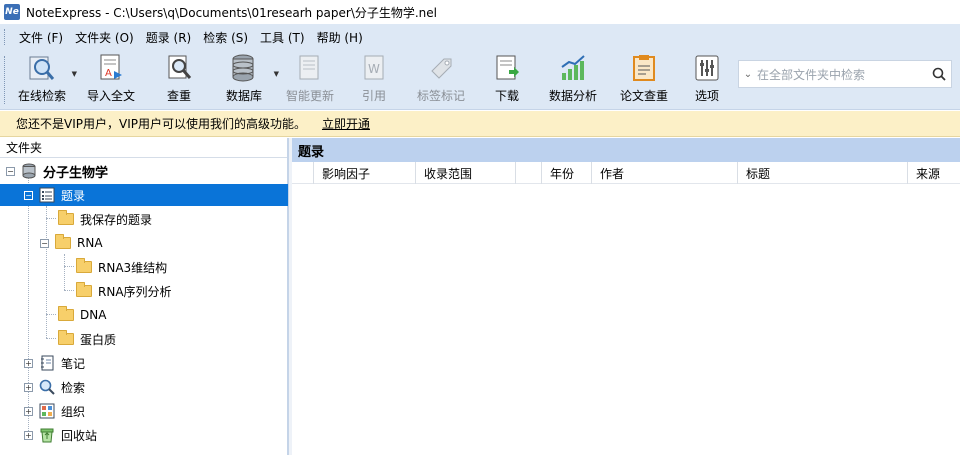 The image size is (960, 455). Describe the element at coordinates (707, 68) in the screenshot. I see `options-icon` at that location.